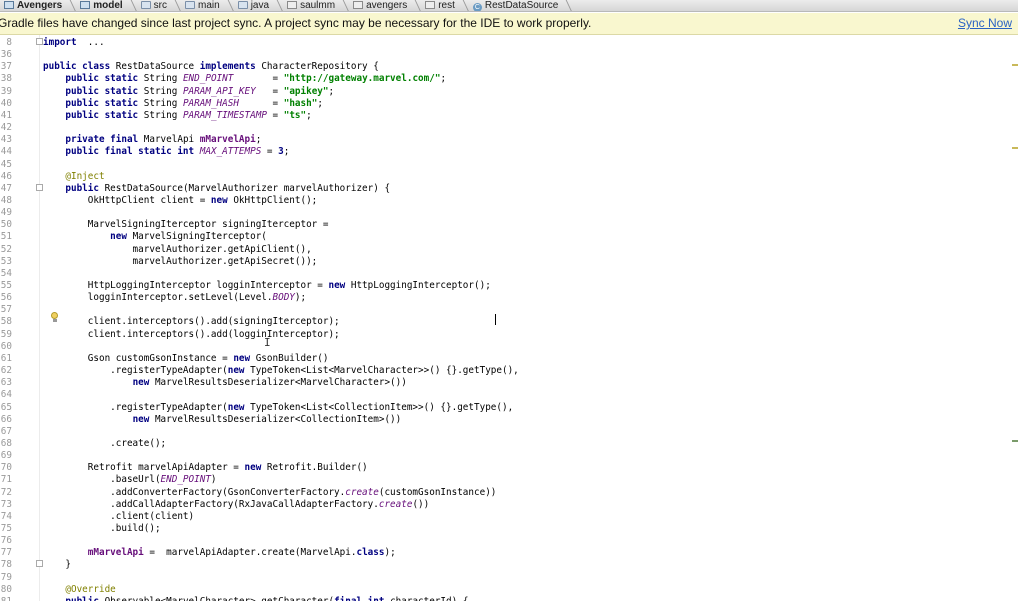 The width and height of the screenshot is (1018, 601). Describe the element at coordinates (509, 444) in the screenshot. I see `code-line: 68 .create();` at that location.